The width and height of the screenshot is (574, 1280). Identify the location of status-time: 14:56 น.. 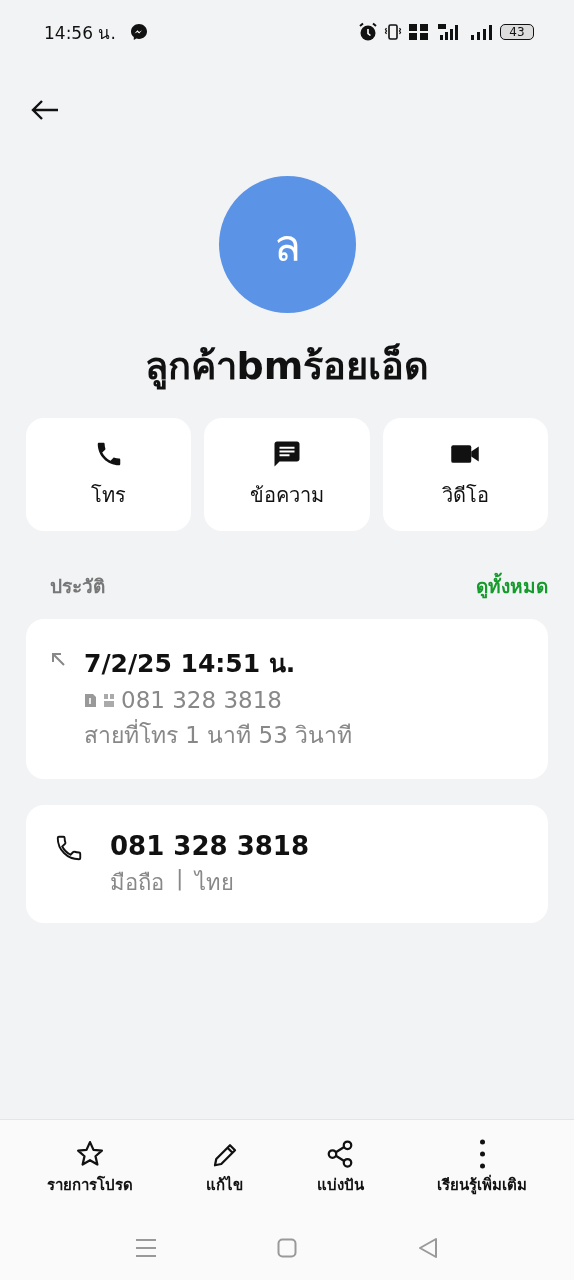
(80, 33).